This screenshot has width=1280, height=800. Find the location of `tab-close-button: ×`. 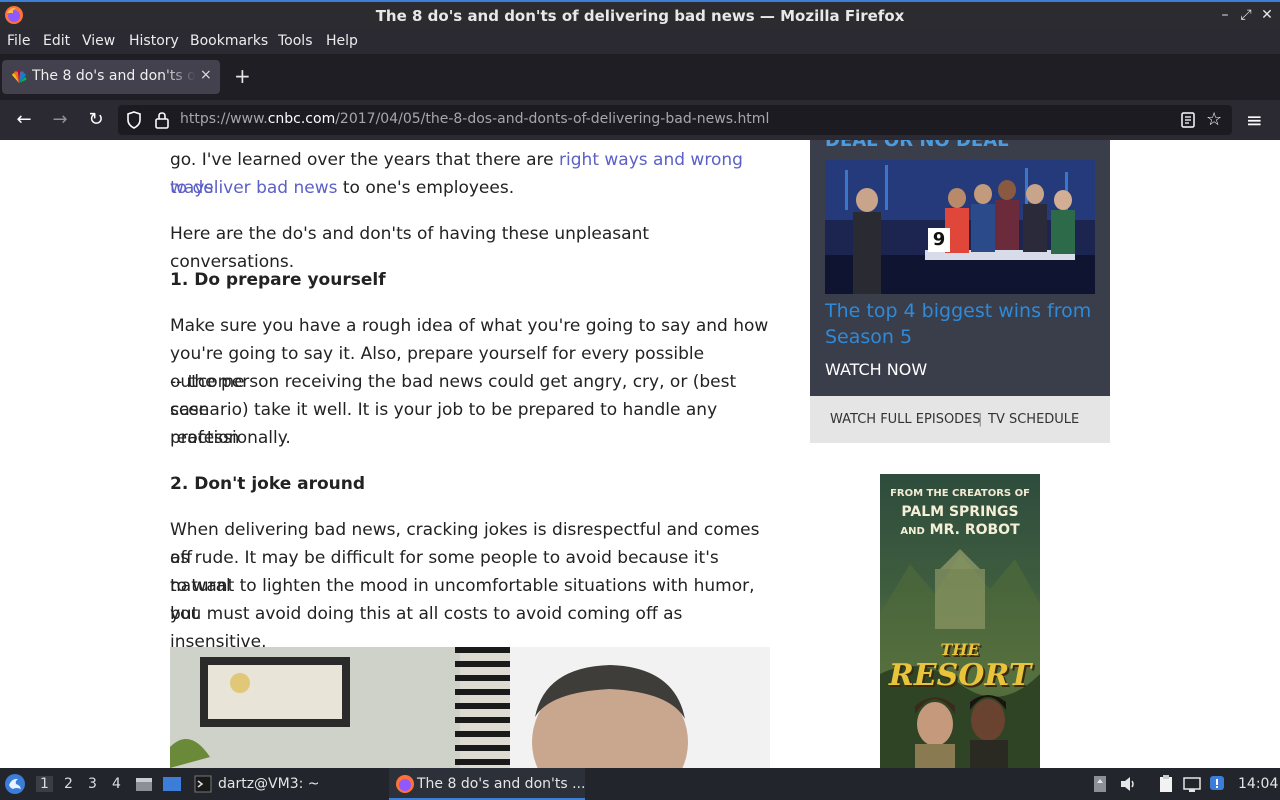

tab-close-button: × is located at coordinates (206, 75).